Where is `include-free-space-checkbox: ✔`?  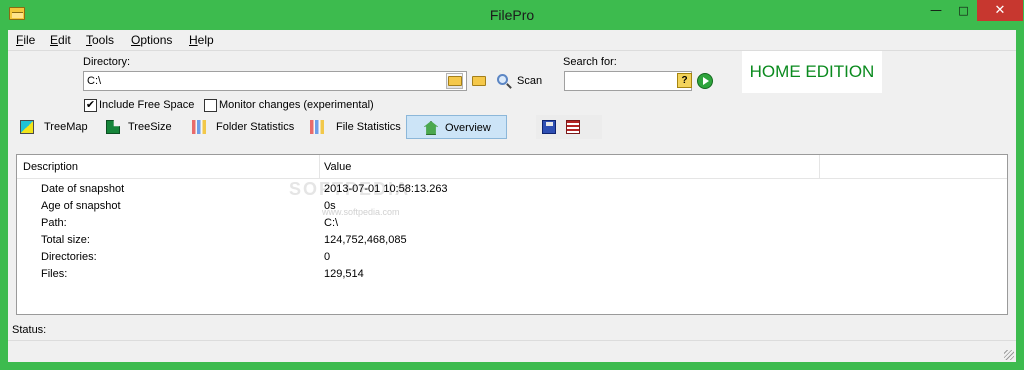
include-free-space-checkbox: ✔ is located at coordinates (90, 105).